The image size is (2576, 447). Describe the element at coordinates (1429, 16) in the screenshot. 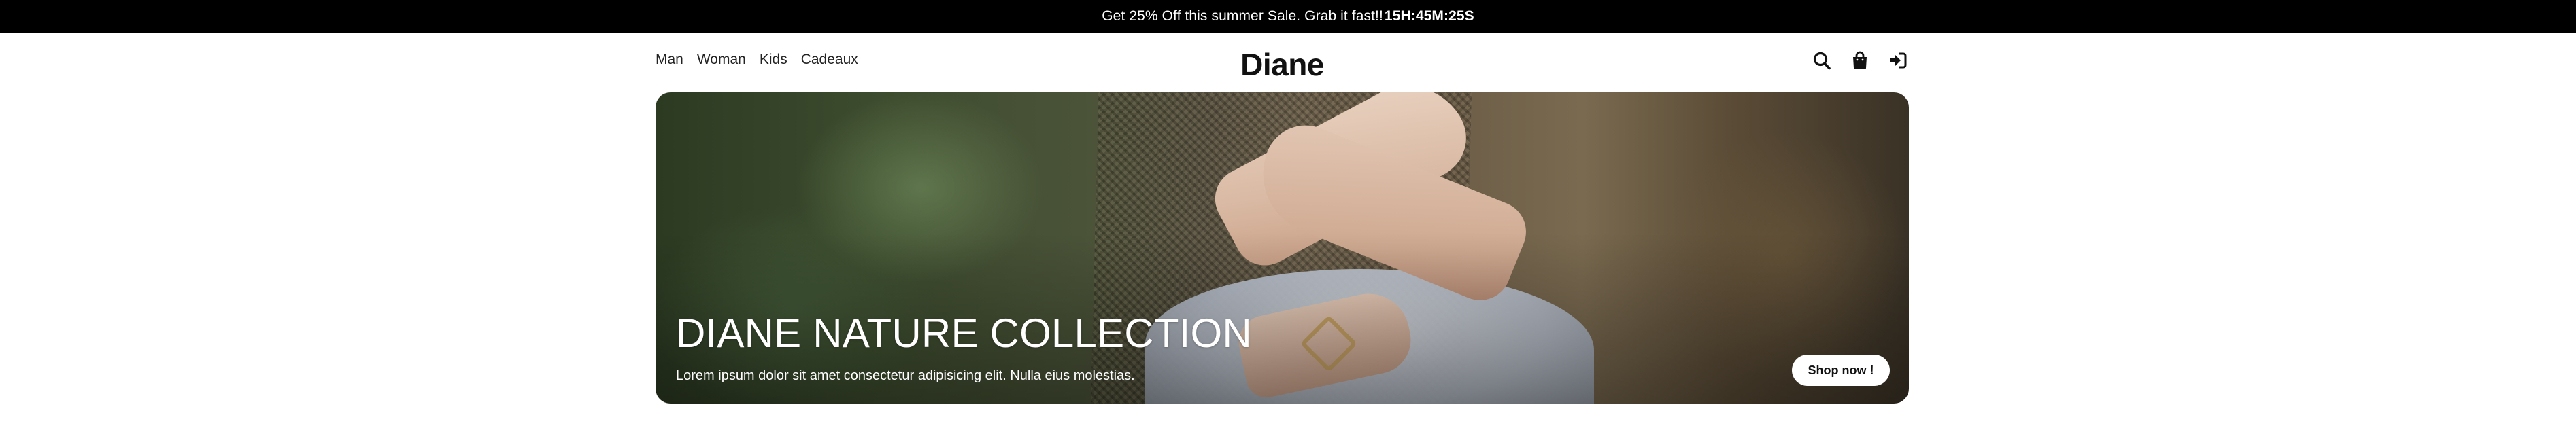

I see `promo-countdown: 15H:45M:25S` at that location.